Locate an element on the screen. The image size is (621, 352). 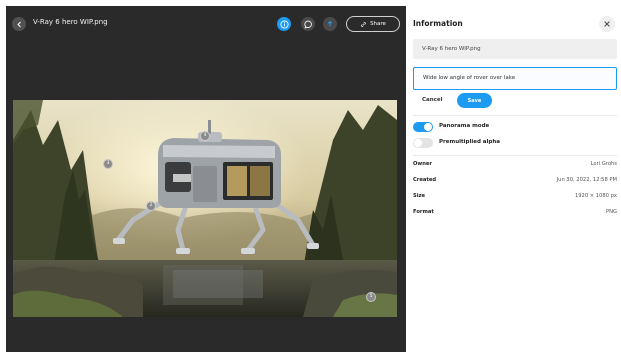
meta-key-size: Size is located at coordinates (419, 196).